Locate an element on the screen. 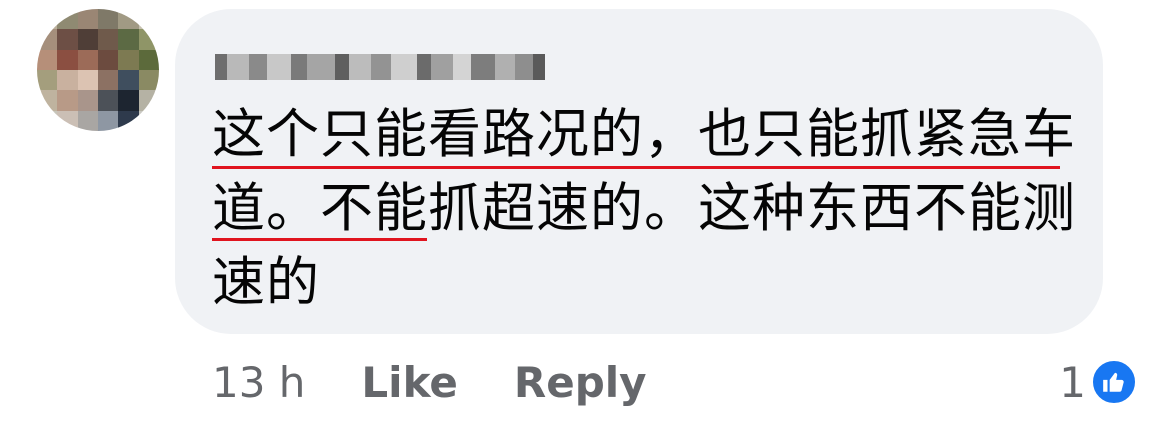 This screenshot has height=422, width=1170. avatar is located at coordinates (98, 70).